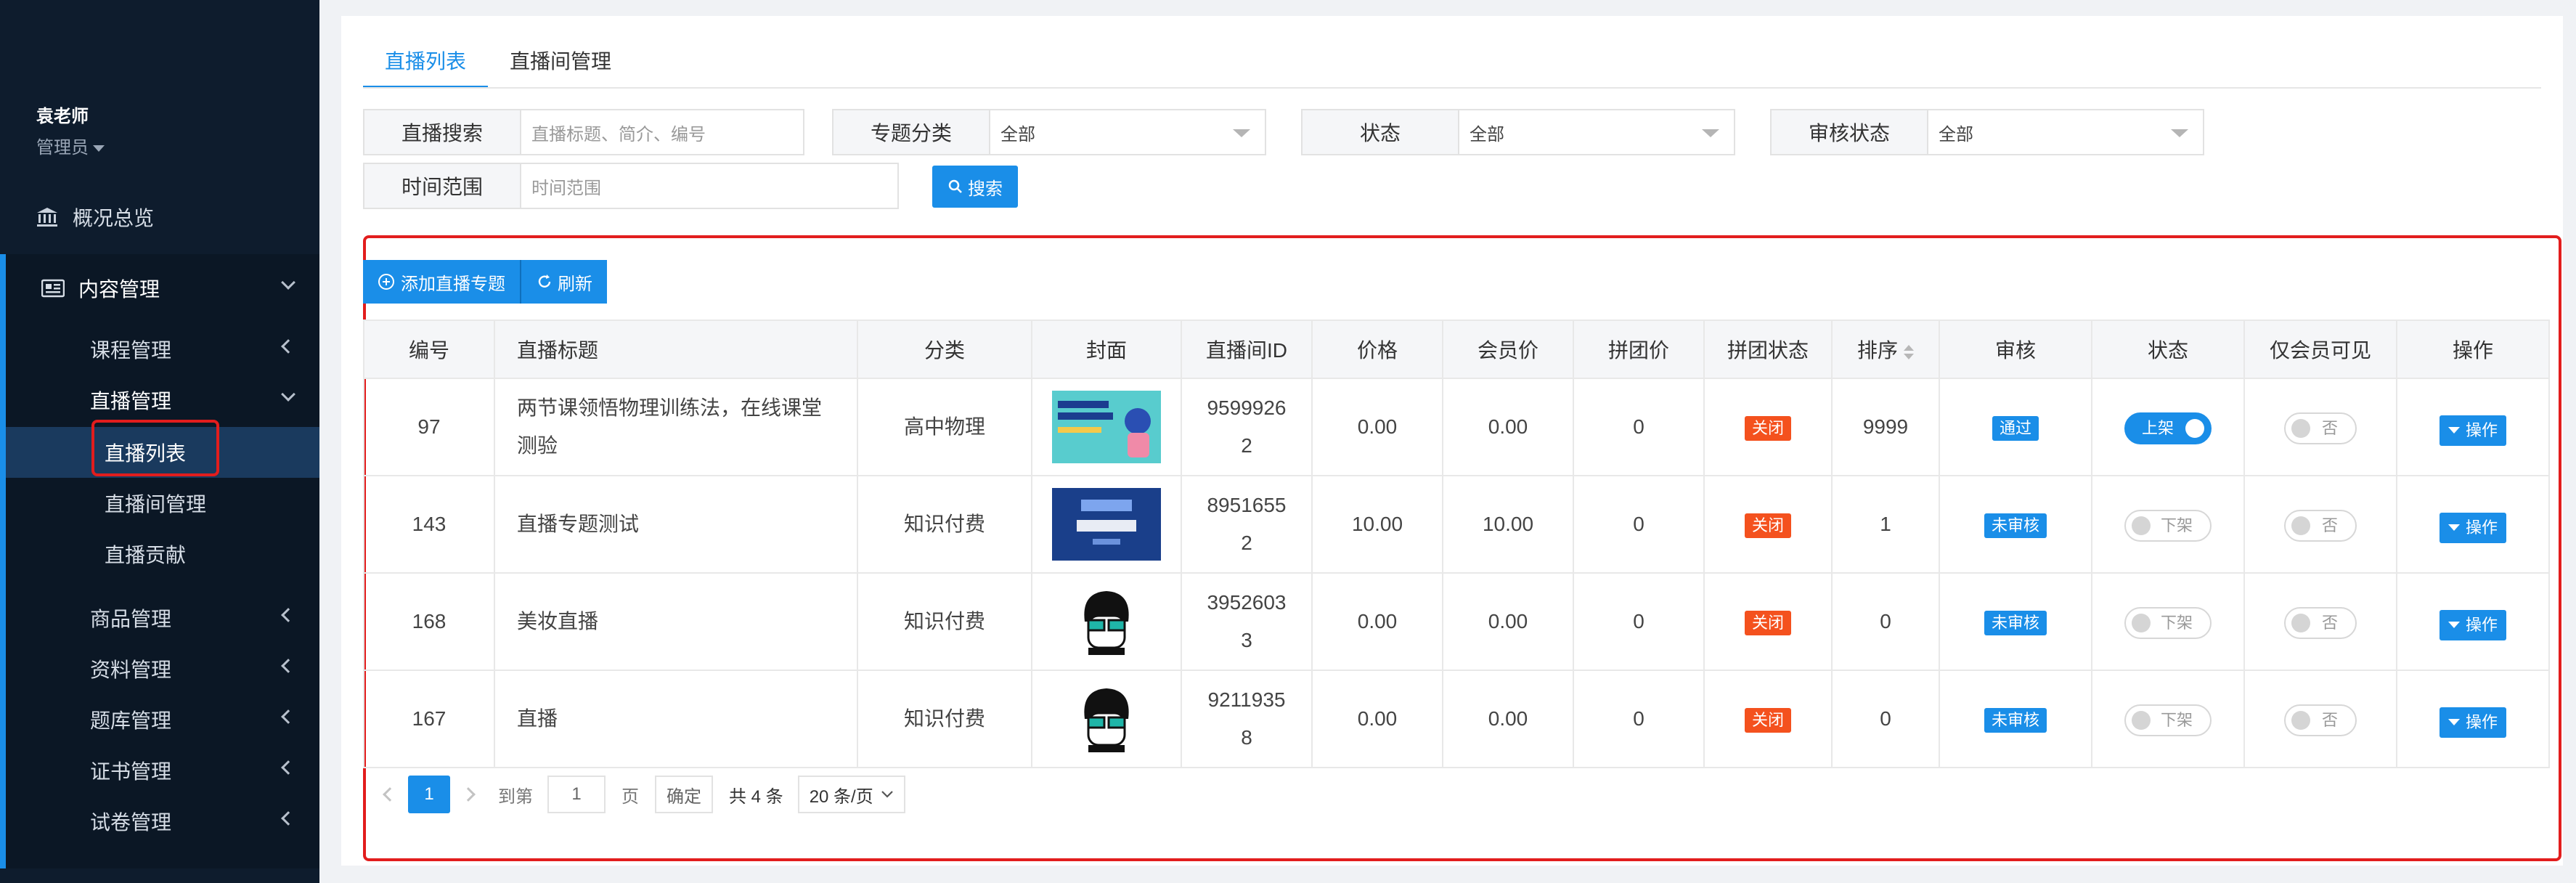 This screenshot has height=883, width=2576. Describe the element at coordinates (944, 524) in the screenshot. I see `cell-category: 知识付费` at that location.